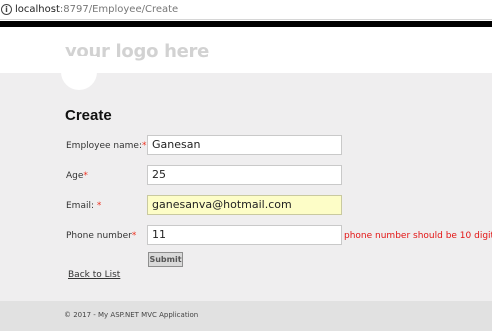  I want to click on email-input: ganesanva@hotmail.com, so click(244, 205).